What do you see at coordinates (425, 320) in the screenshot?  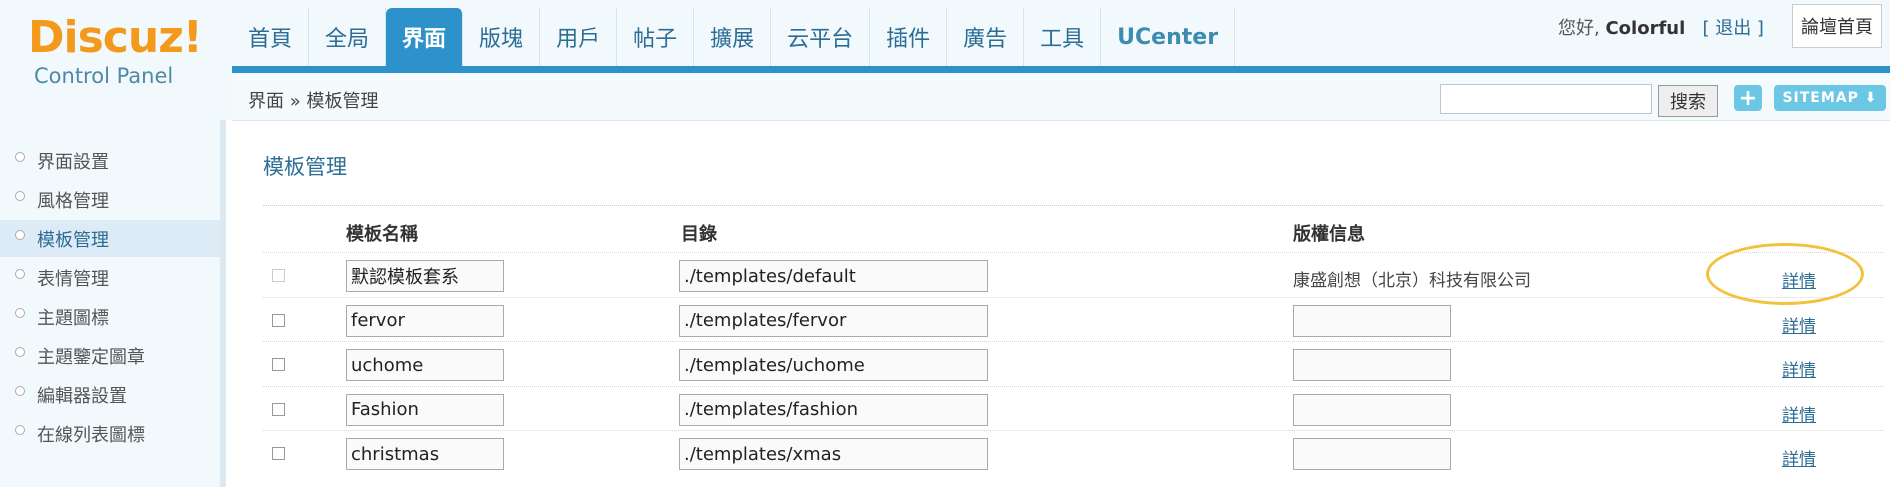 I see `template-name-input: fervor` at bounding box center [425, 320].